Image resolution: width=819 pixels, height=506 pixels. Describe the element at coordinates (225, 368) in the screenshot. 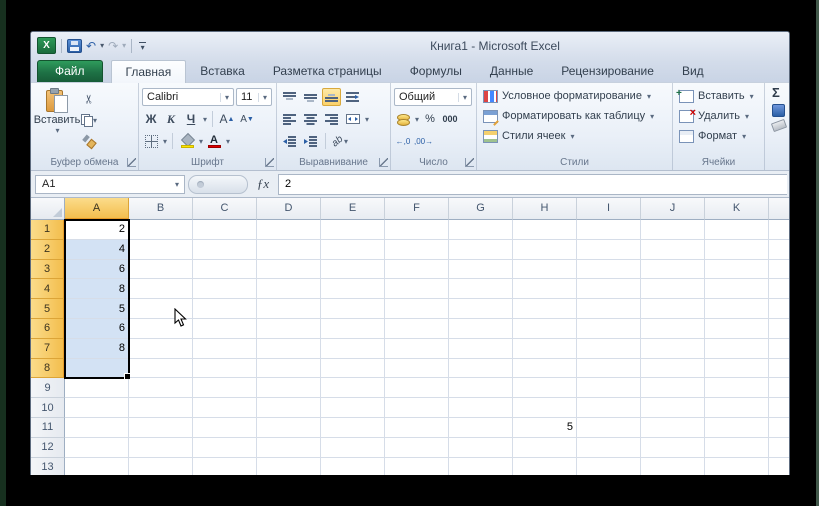

I see `cell-C8` at that location.